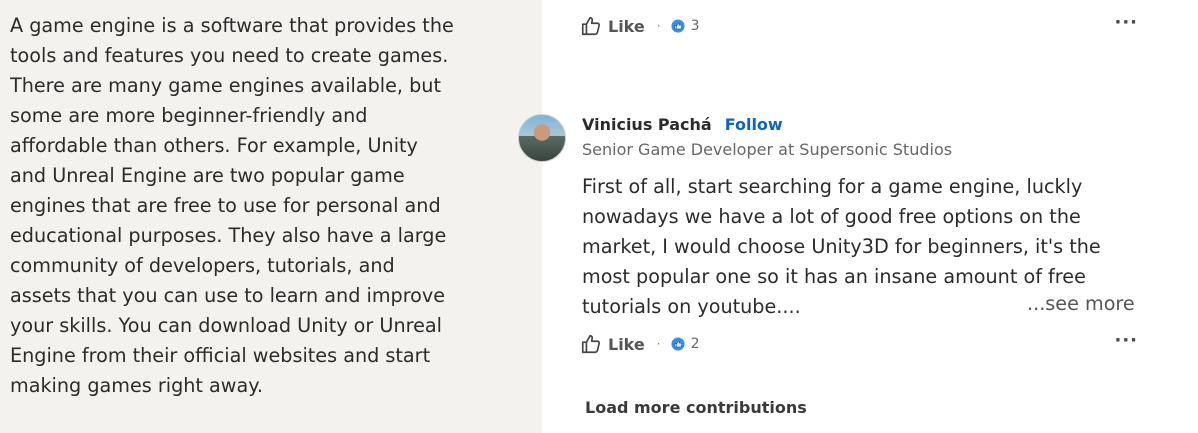  I want to click on reaction-count: 3, so click(695, 26).